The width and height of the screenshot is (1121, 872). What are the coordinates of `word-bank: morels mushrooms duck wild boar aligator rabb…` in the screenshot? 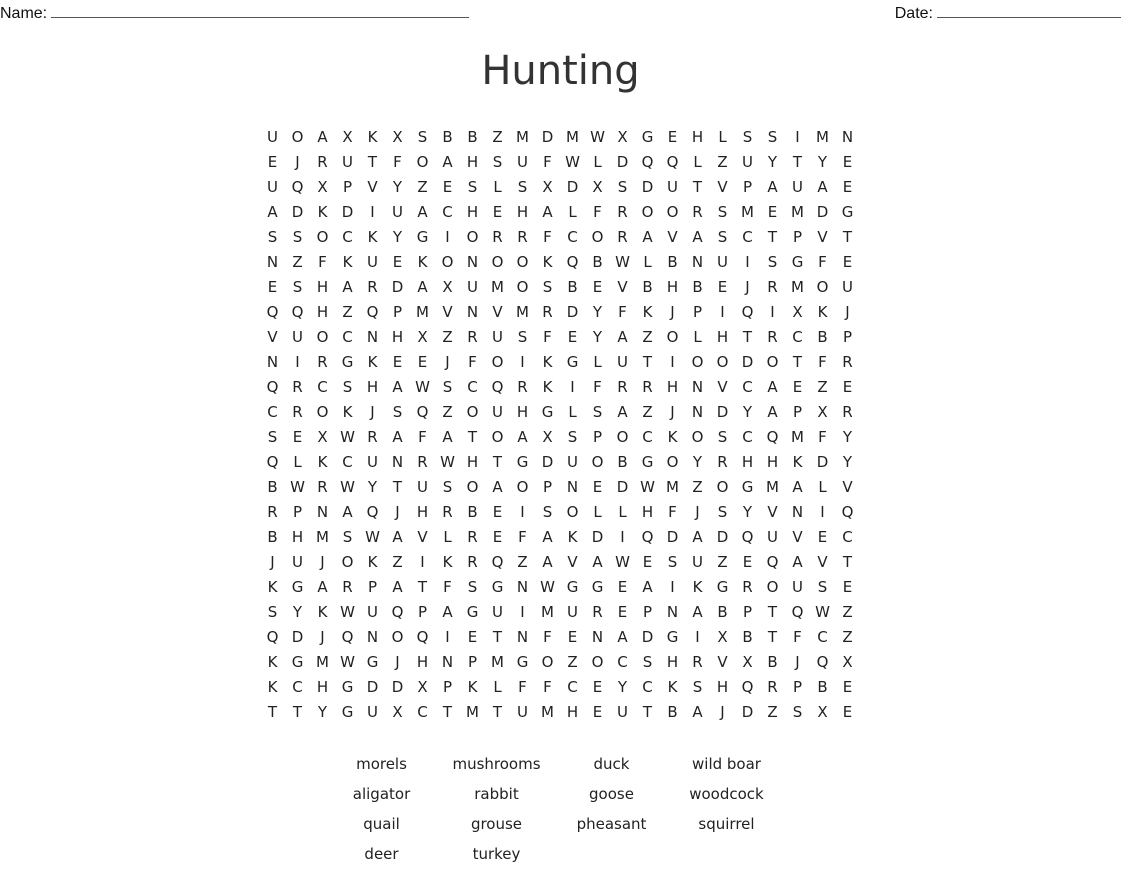 It's located at (554, 812).